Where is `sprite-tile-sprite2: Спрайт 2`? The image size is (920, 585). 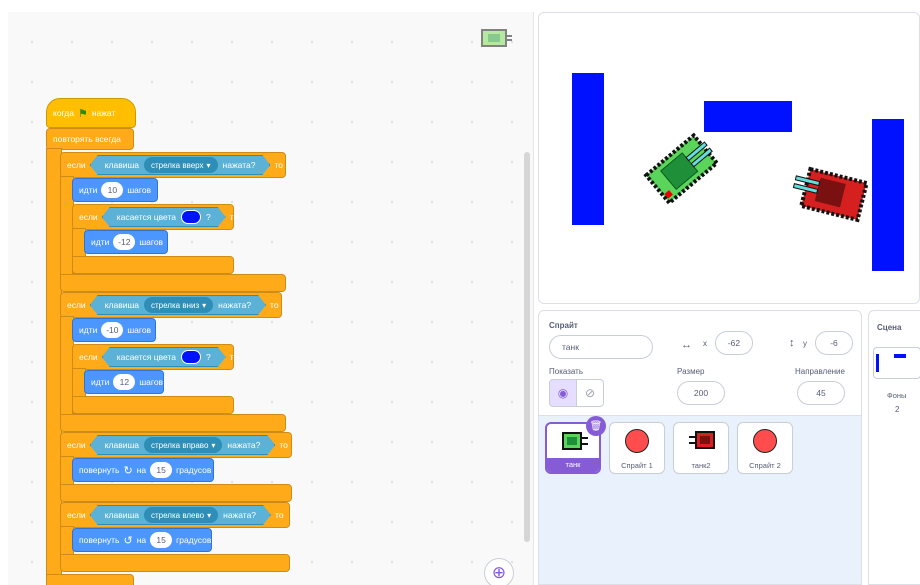
sprite-tile-sprite2: Спрайт 2 is located at coordinates (765, 448).